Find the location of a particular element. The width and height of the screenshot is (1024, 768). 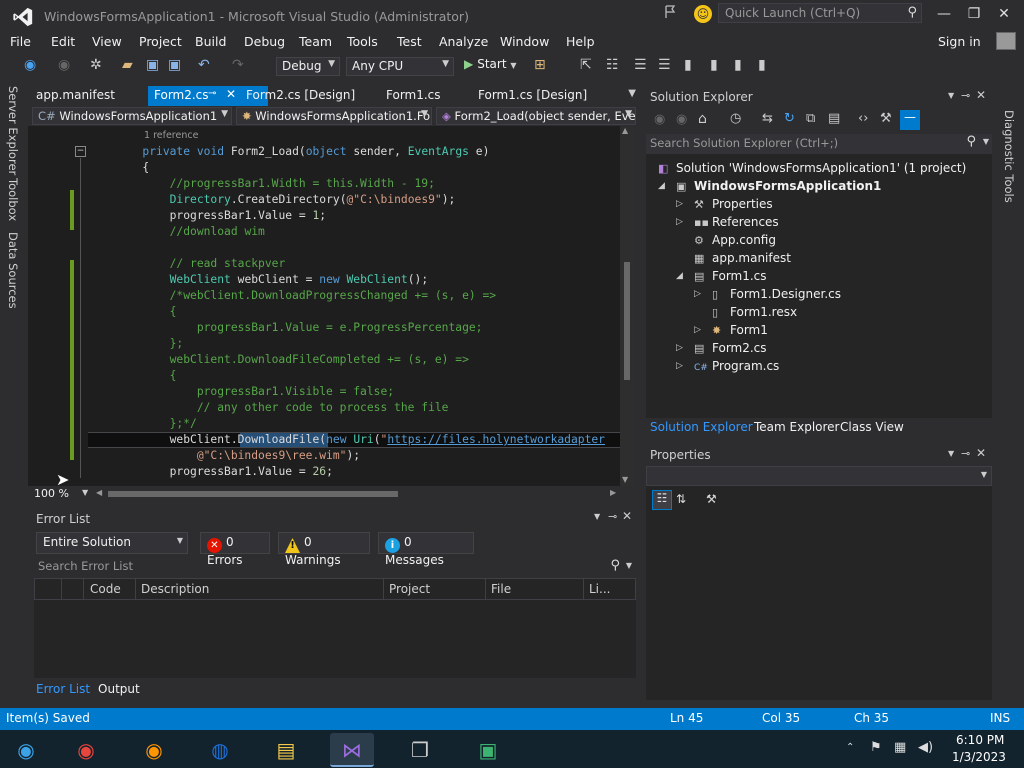

errors-filter-button: ✕ 0 Errors is located at coordinates (235, 549).